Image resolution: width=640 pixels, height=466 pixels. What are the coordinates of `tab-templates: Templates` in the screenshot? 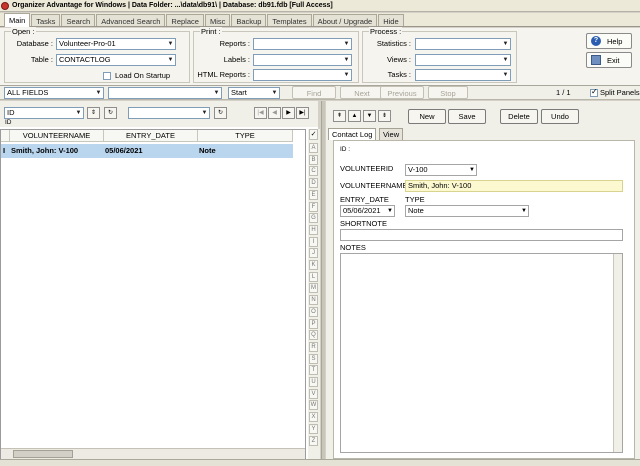 It's located at (289, 20).